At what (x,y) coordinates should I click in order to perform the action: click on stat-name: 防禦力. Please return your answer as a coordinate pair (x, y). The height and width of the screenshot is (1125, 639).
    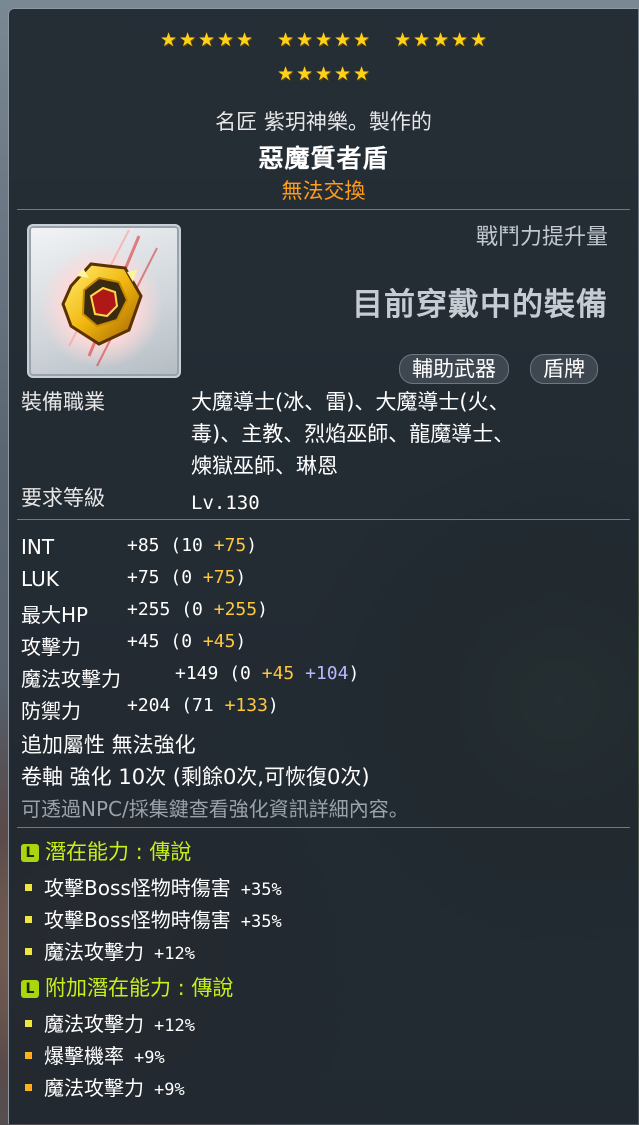
    Looking at the image, I should click on (51, 711).